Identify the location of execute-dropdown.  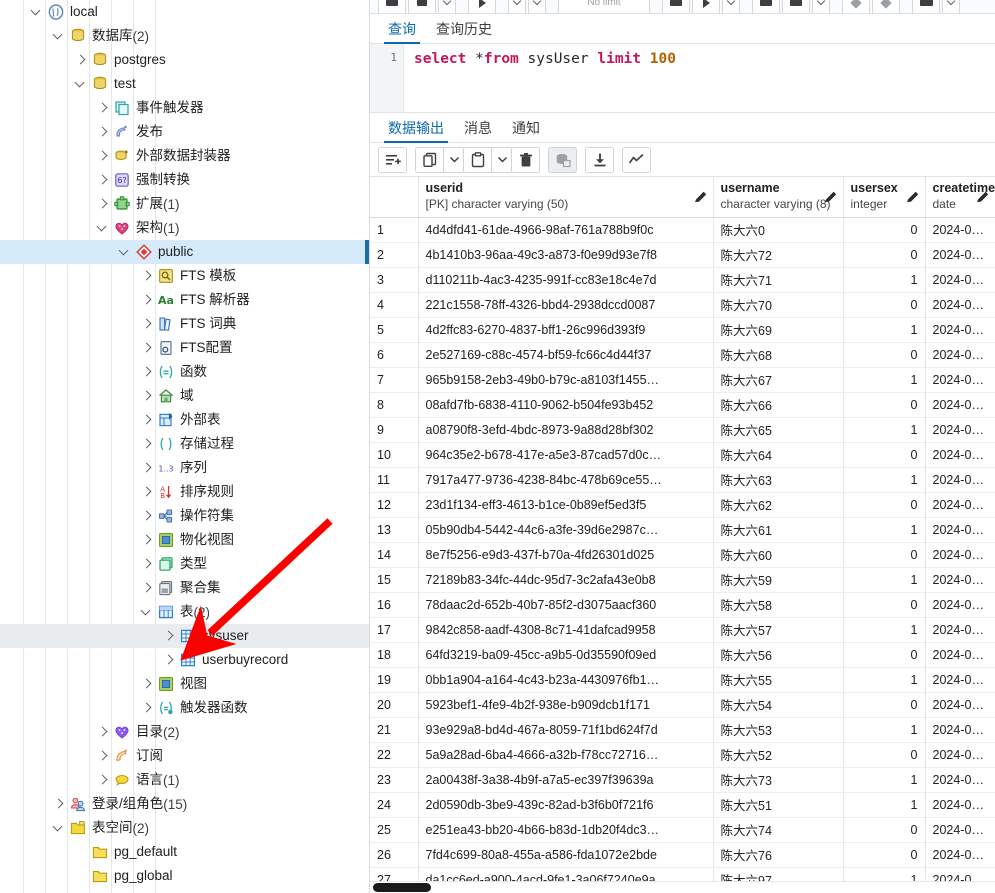
(731, 6).